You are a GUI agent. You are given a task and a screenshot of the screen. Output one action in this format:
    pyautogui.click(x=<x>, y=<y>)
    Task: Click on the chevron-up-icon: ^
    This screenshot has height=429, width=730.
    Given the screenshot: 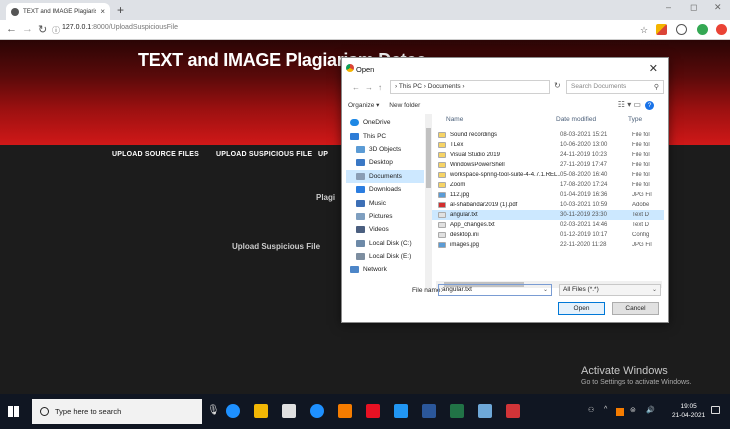 What is the action you would take?
    pyautogui.click(x=605, y=409)
    